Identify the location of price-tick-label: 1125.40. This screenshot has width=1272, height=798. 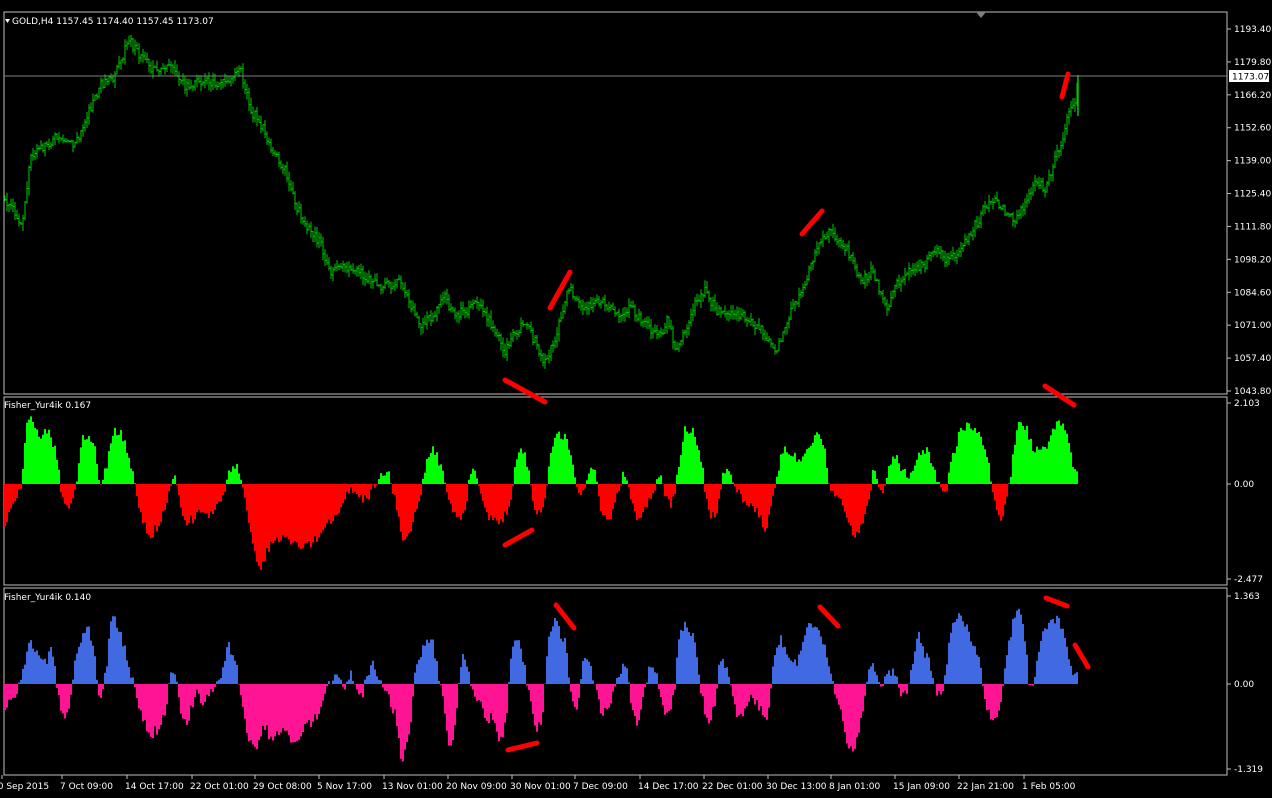
(1252, 195).